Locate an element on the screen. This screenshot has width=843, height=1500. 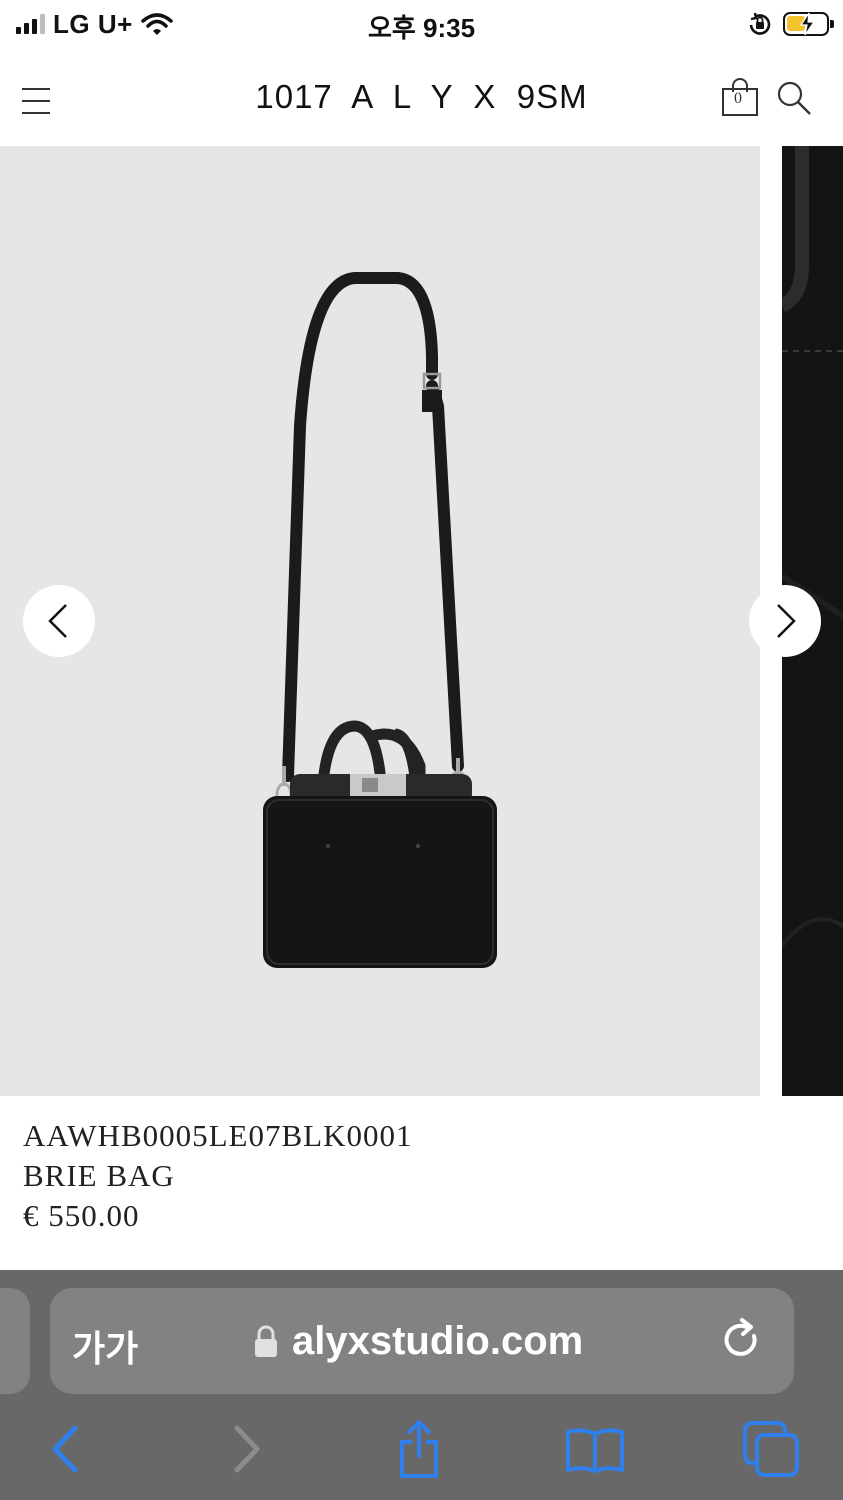
status-bar: LG U+ 오후 9:35 is located at coordinates (421, 25).